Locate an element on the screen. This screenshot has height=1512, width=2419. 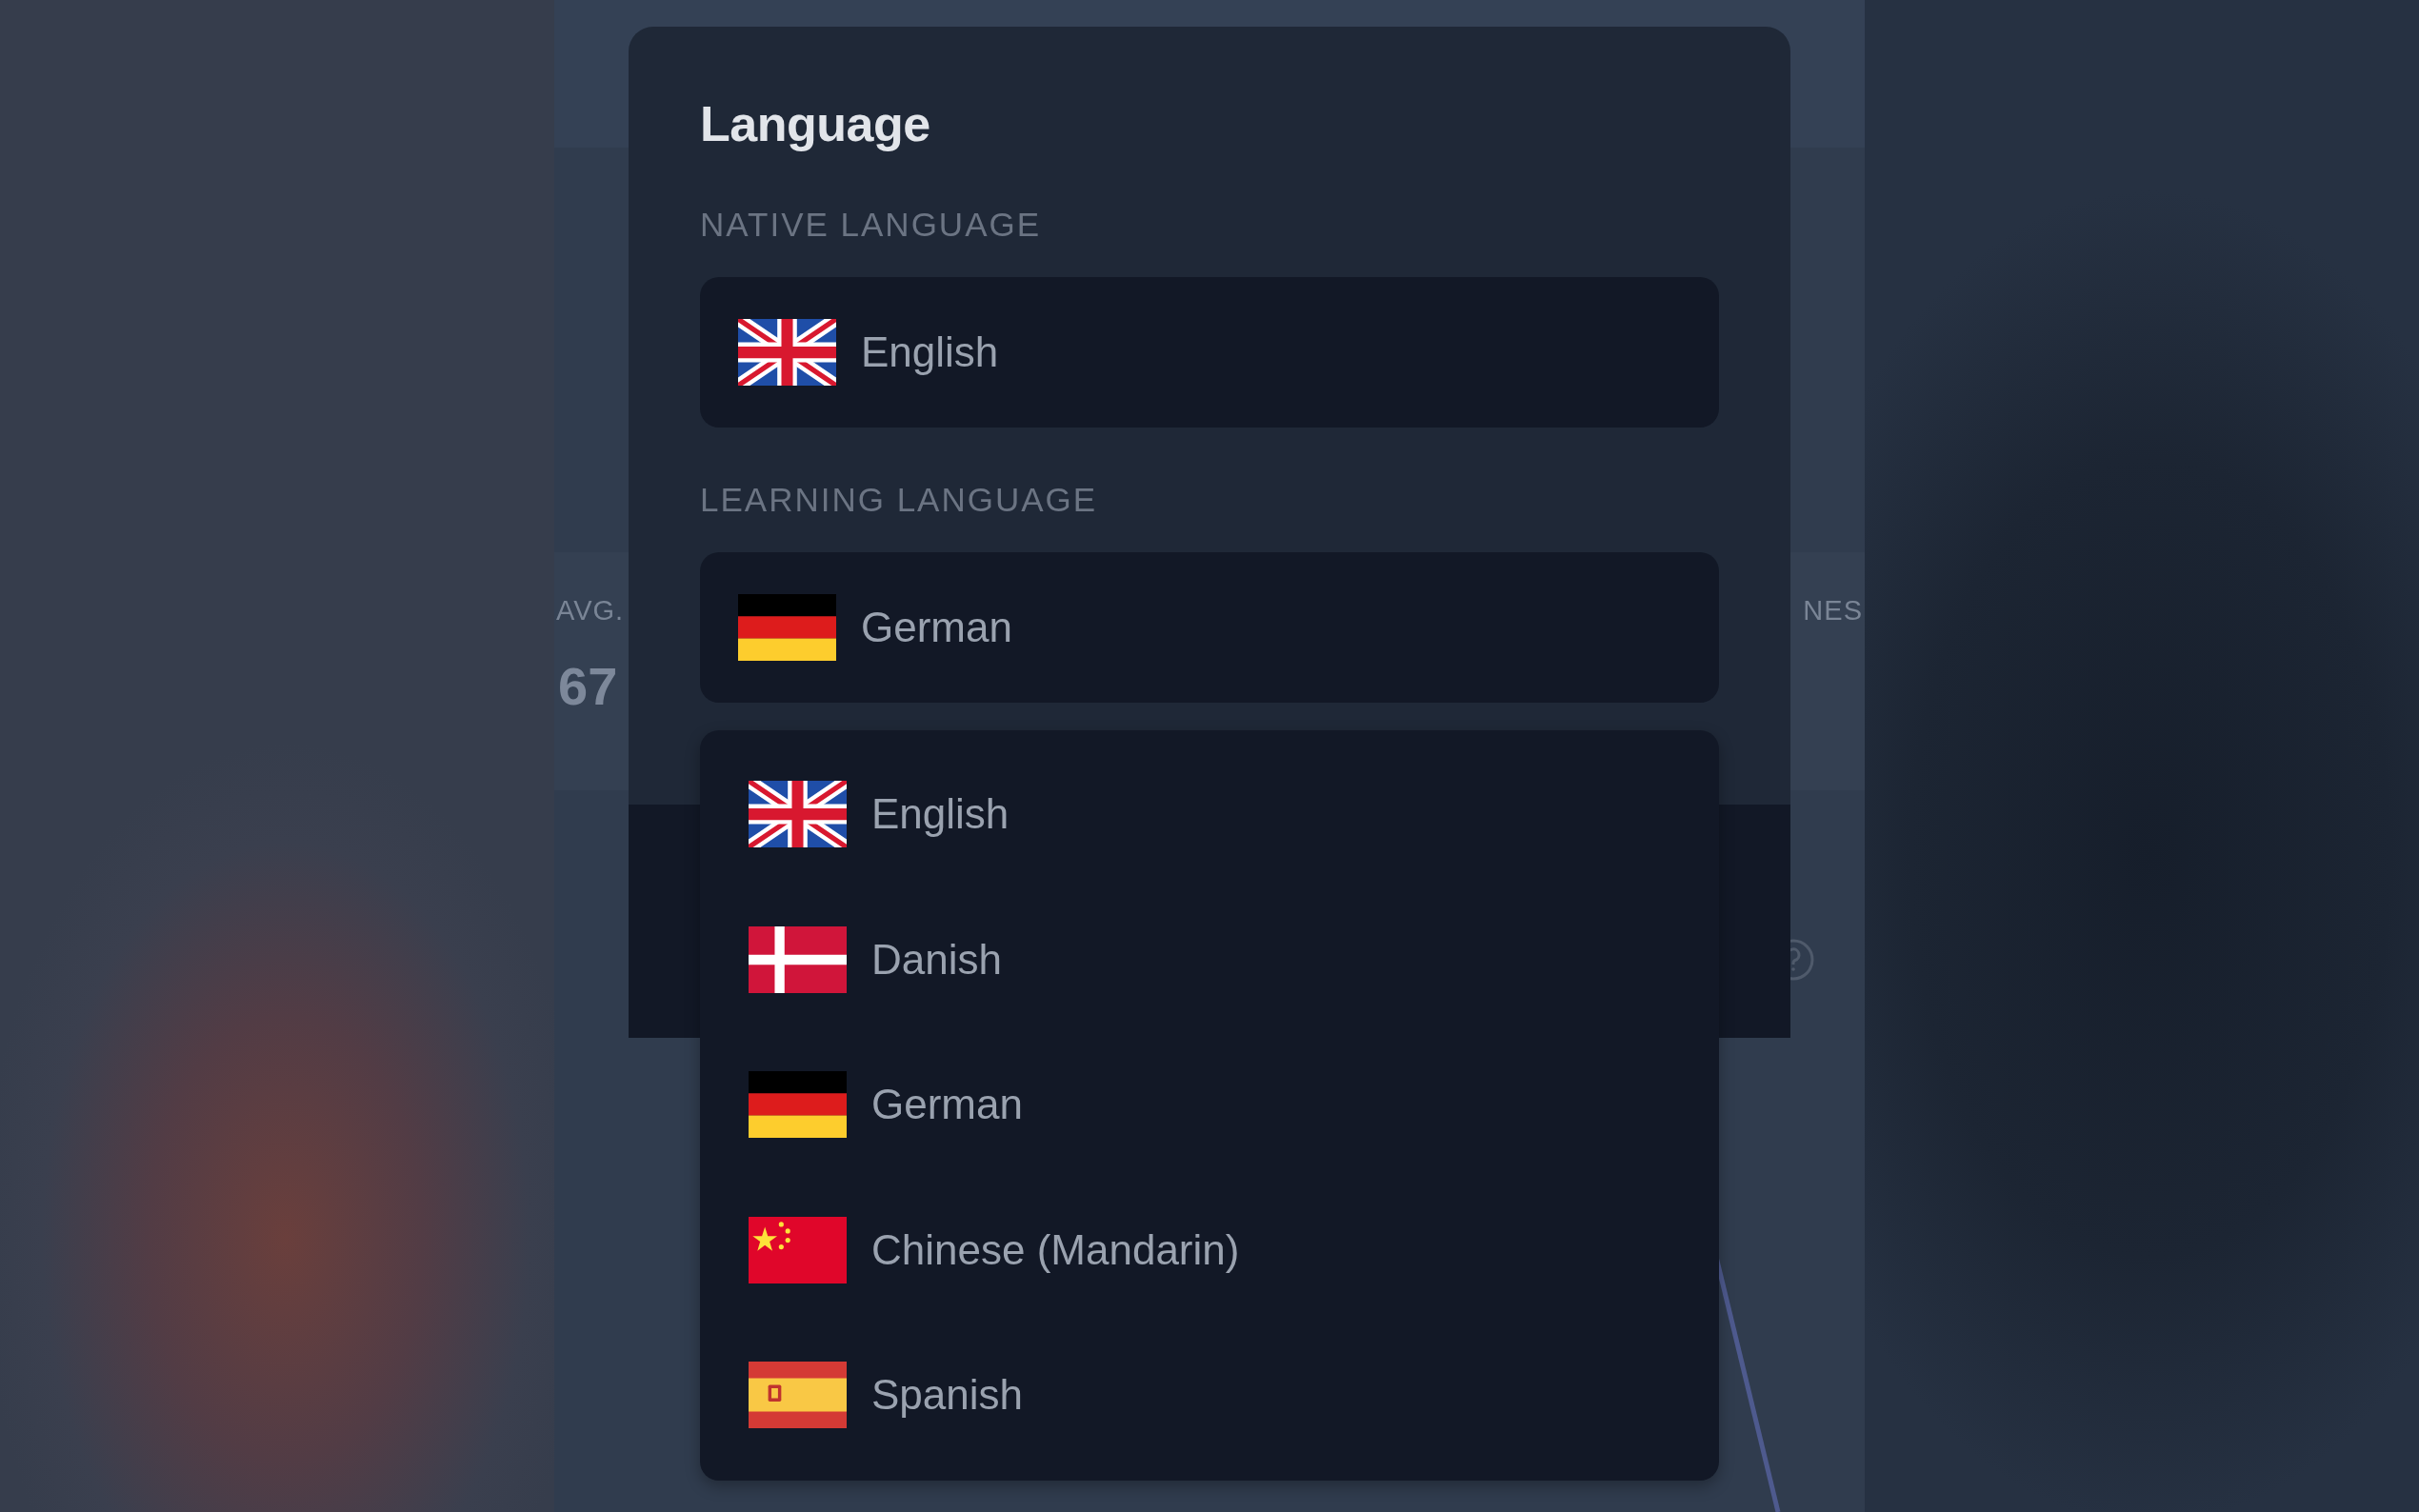
spain-flag-icon is located at coordinates (798, 1395).